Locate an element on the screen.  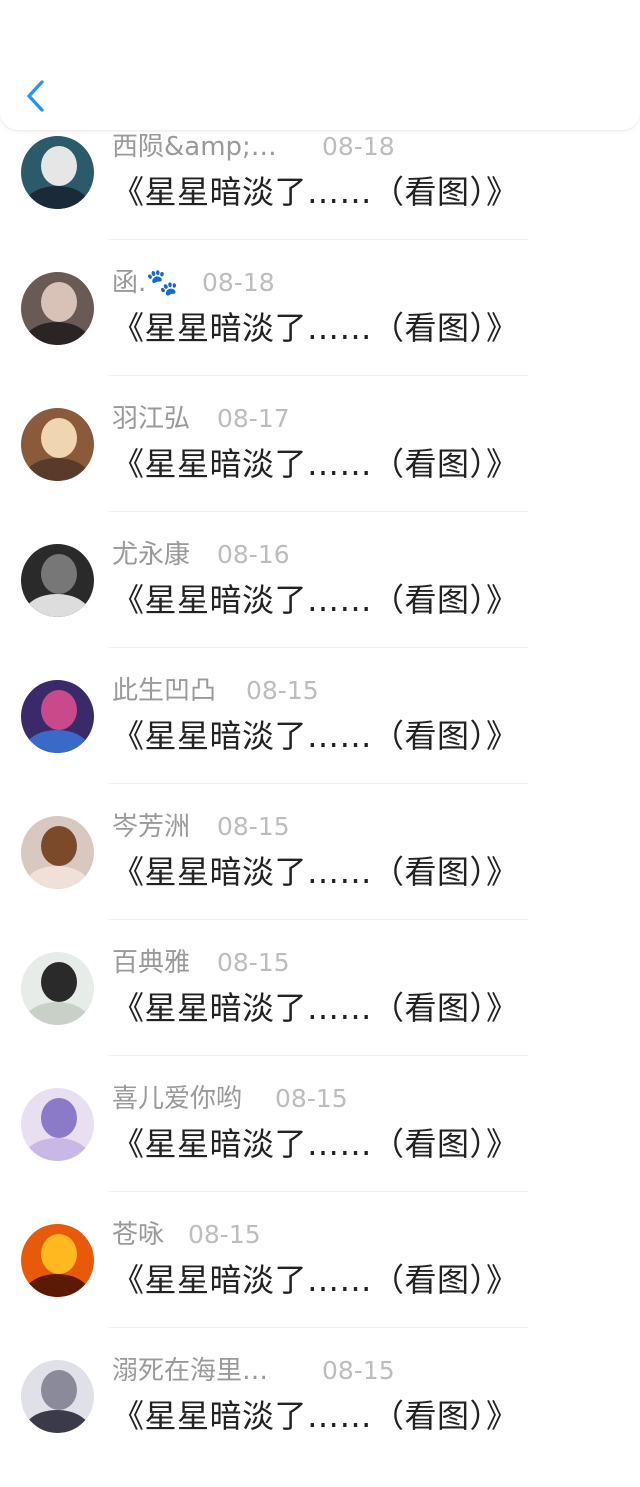
author-name: 百典雅 is located at coordinates (151, 963).